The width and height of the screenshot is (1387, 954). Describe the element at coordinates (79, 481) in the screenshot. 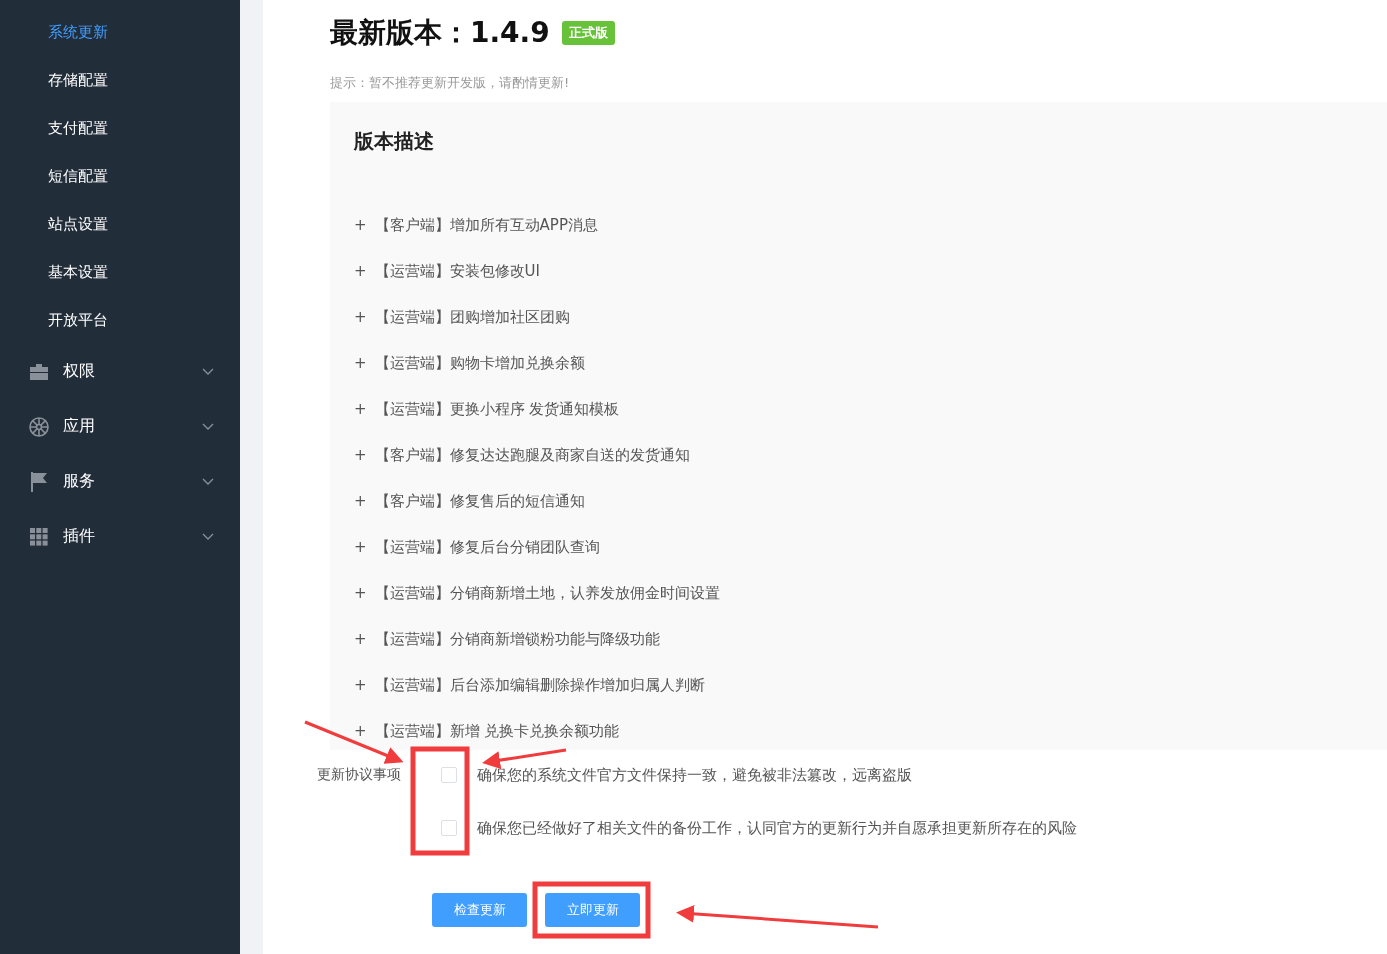

I see `sidebar-group-label: 服务` at that location.